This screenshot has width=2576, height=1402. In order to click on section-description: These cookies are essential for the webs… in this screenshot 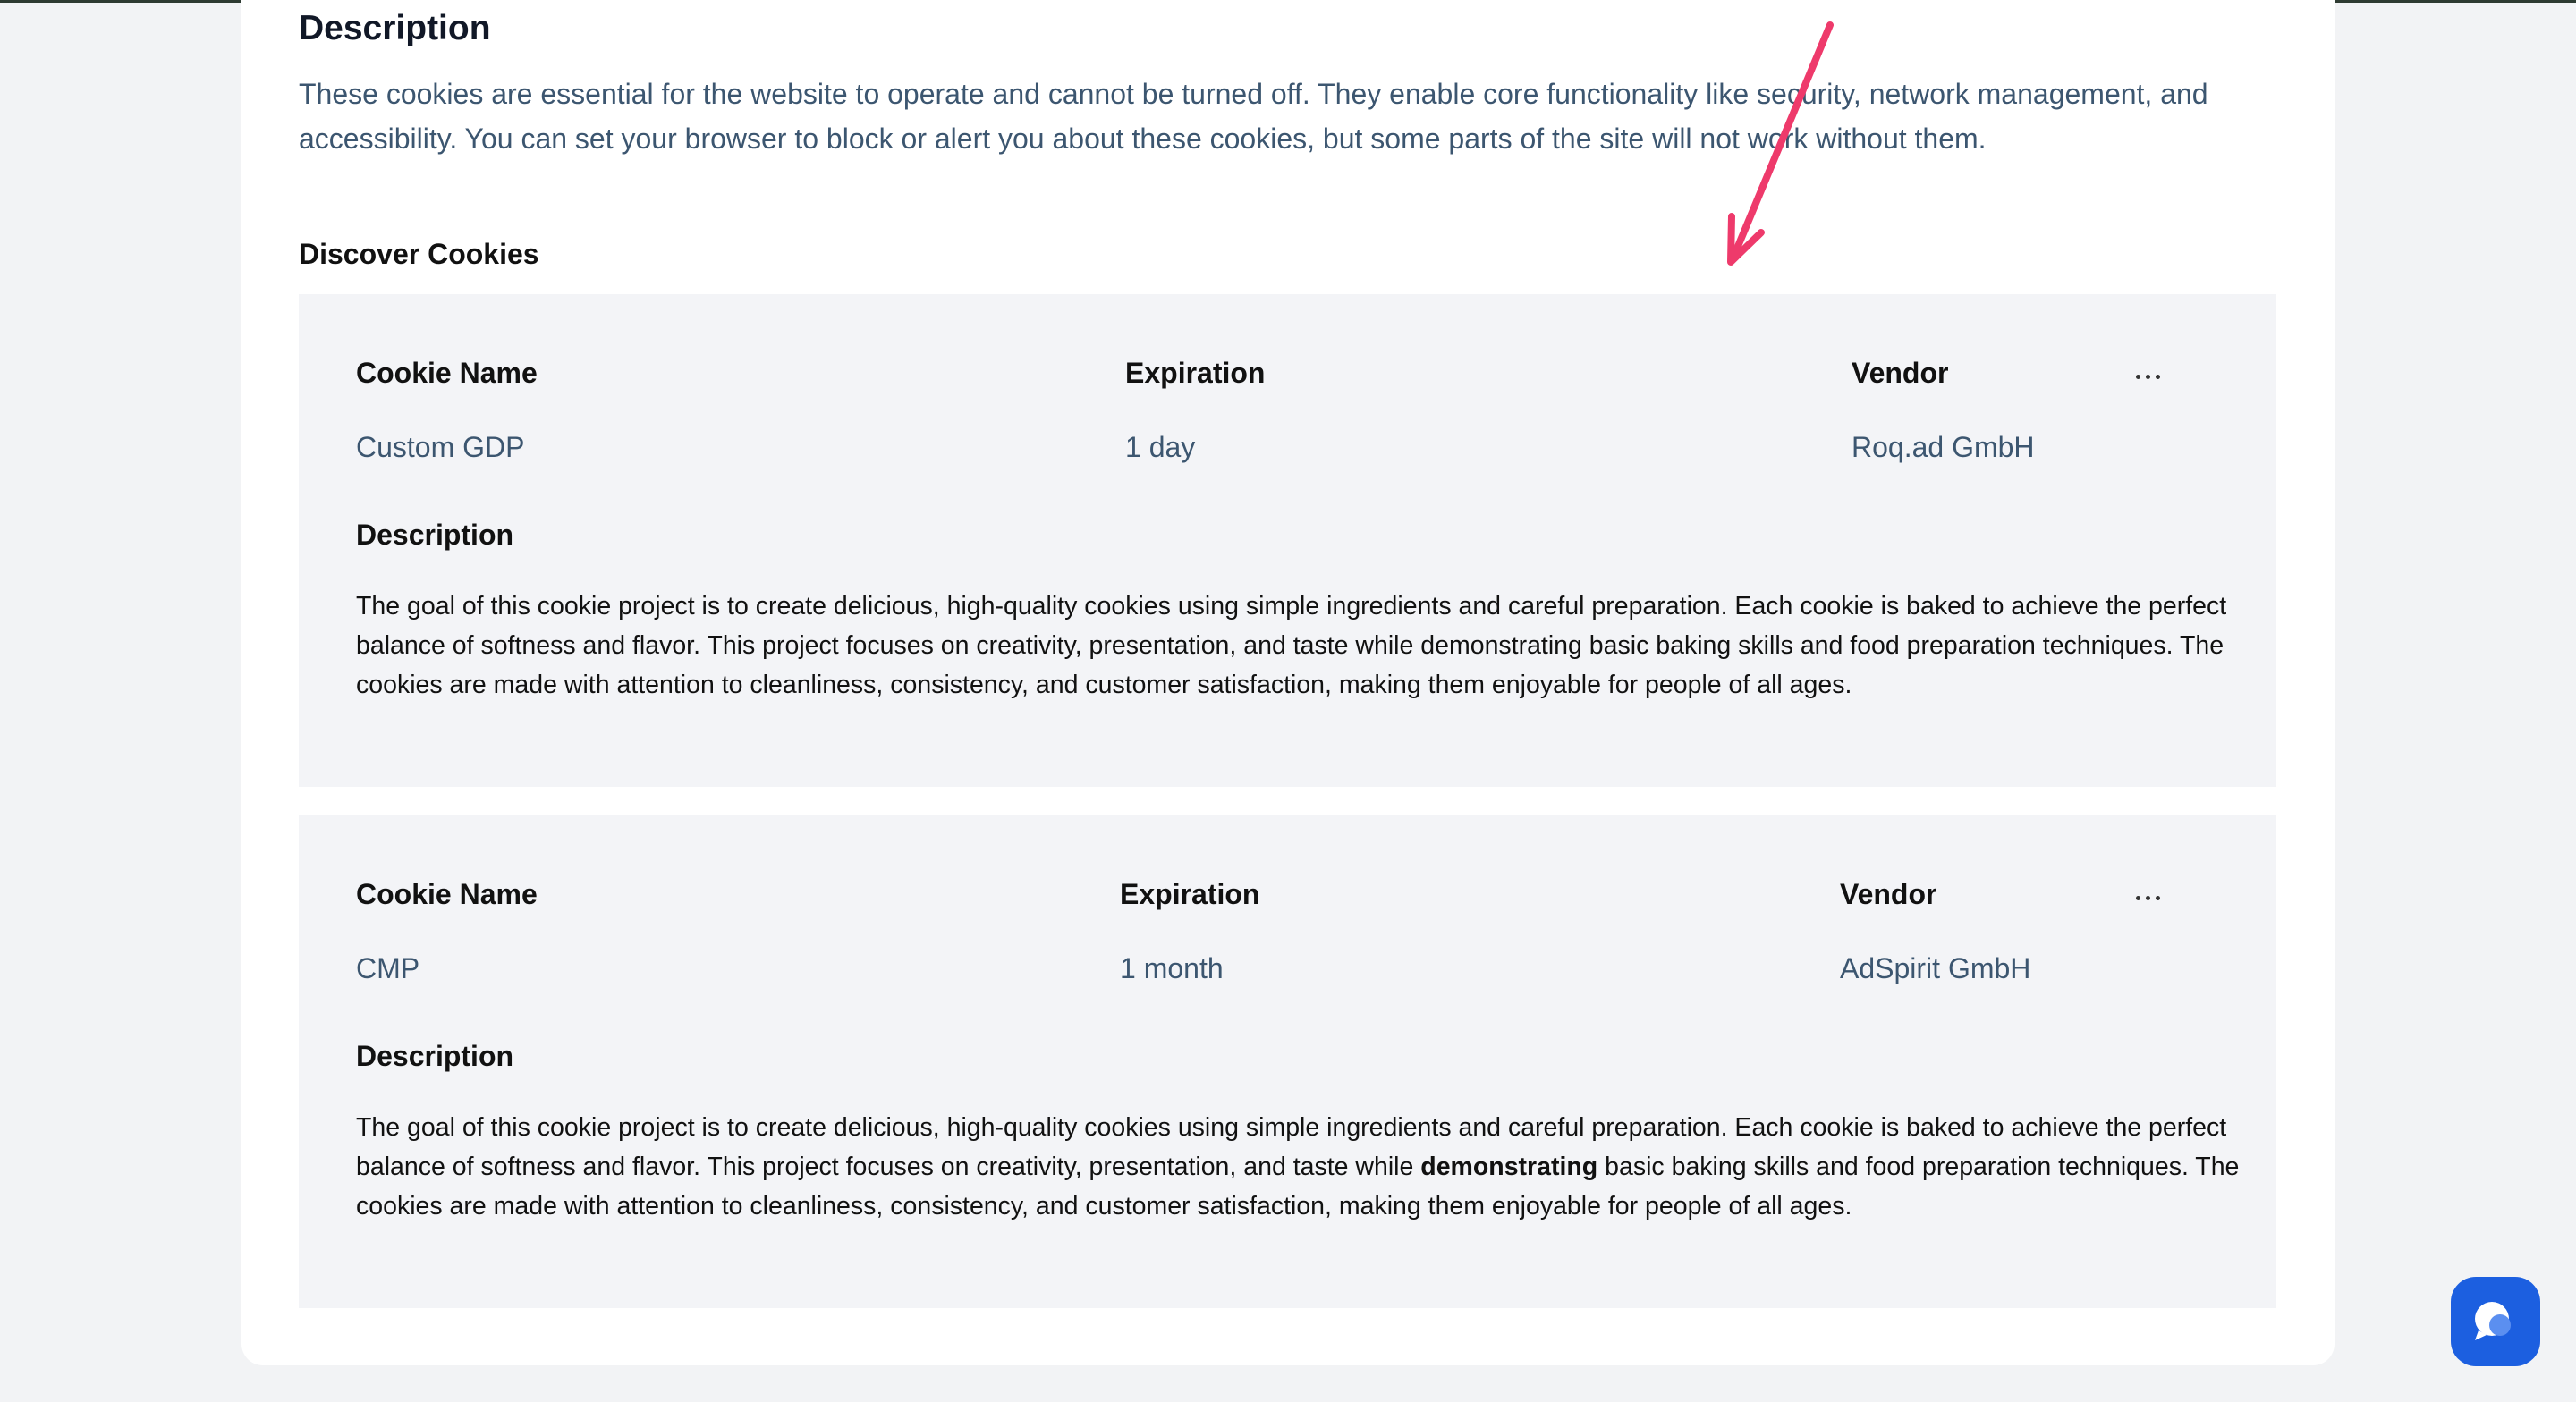, I will do `click(1253, 117)`.